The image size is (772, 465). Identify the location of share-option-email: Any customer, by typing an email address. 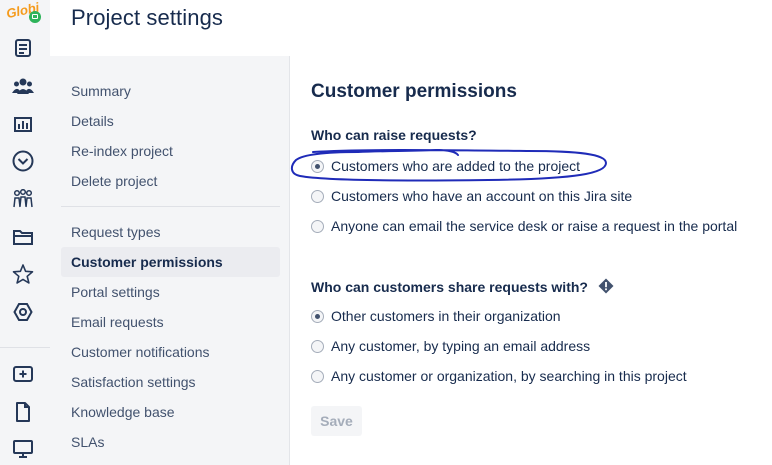
(450, 346).